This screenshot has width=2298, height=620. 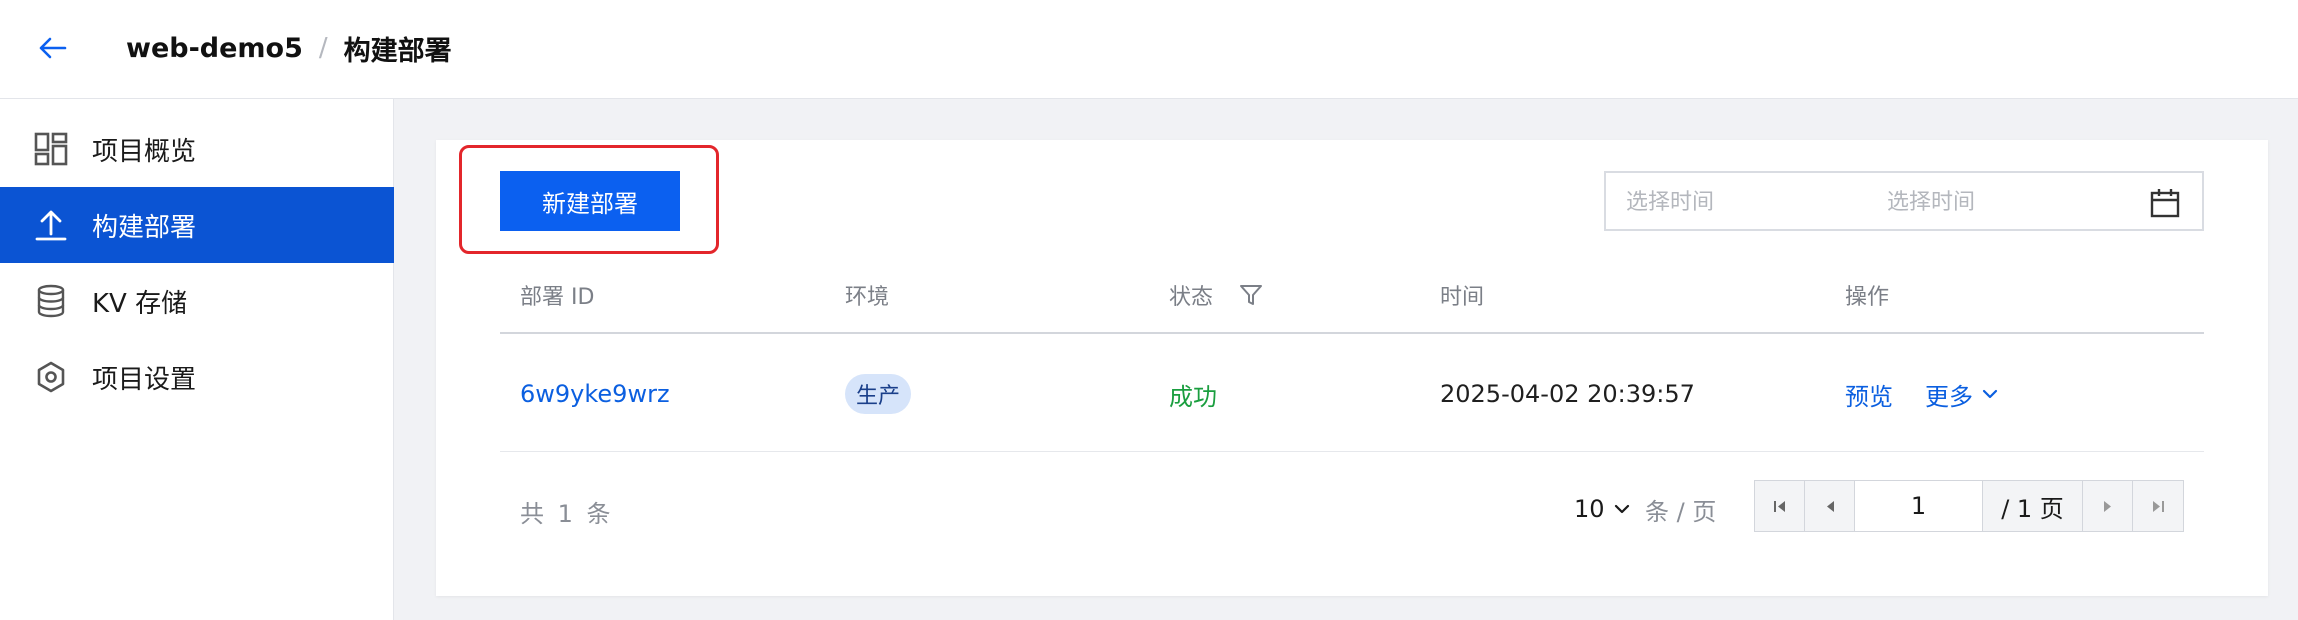 What do you see at coordinates (1997, 202) in the screenshot?
I see `end-date-input` at bounding box center [1997, 202].